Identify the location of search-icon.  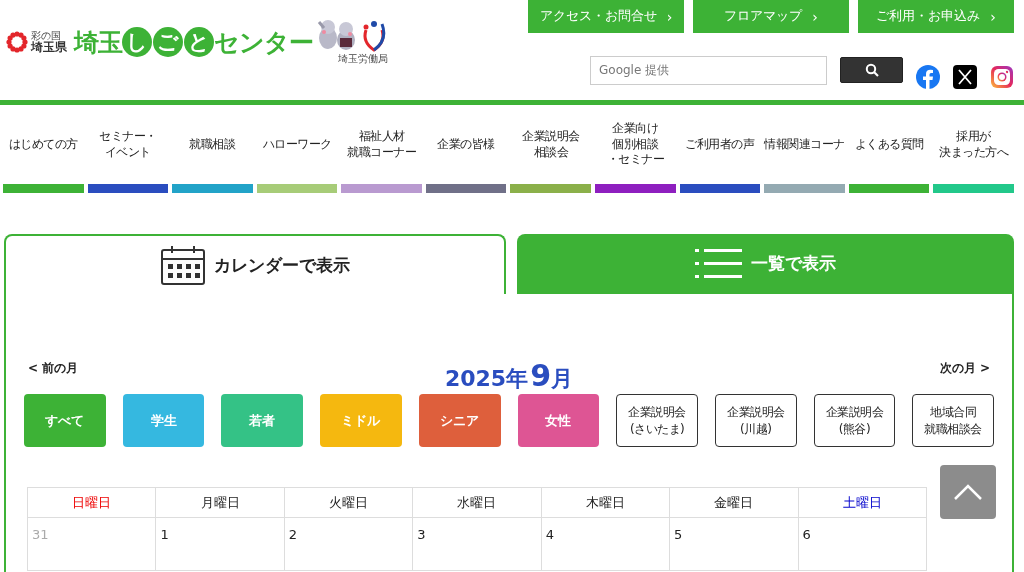
(871, 70).